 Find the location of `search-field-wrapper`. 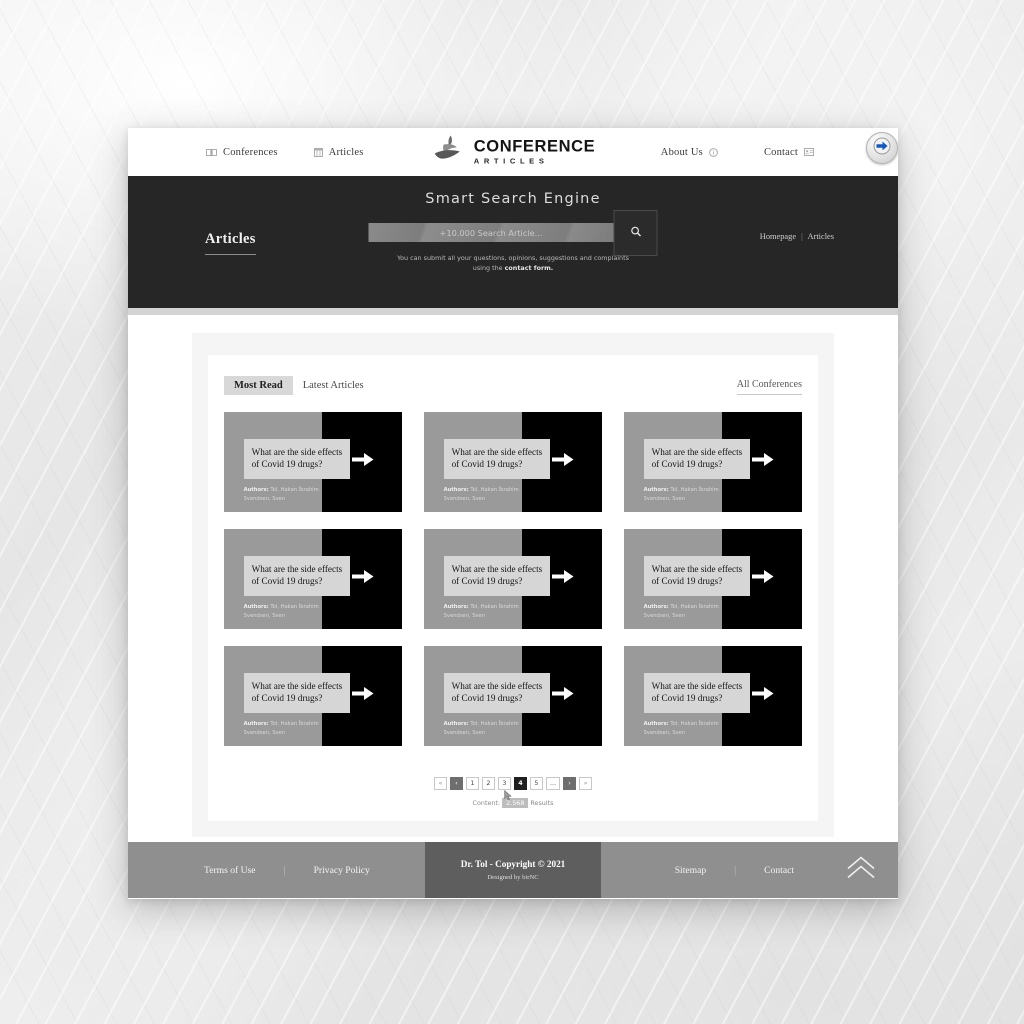

search-field-wrapper is located at coordinates (491, 232).